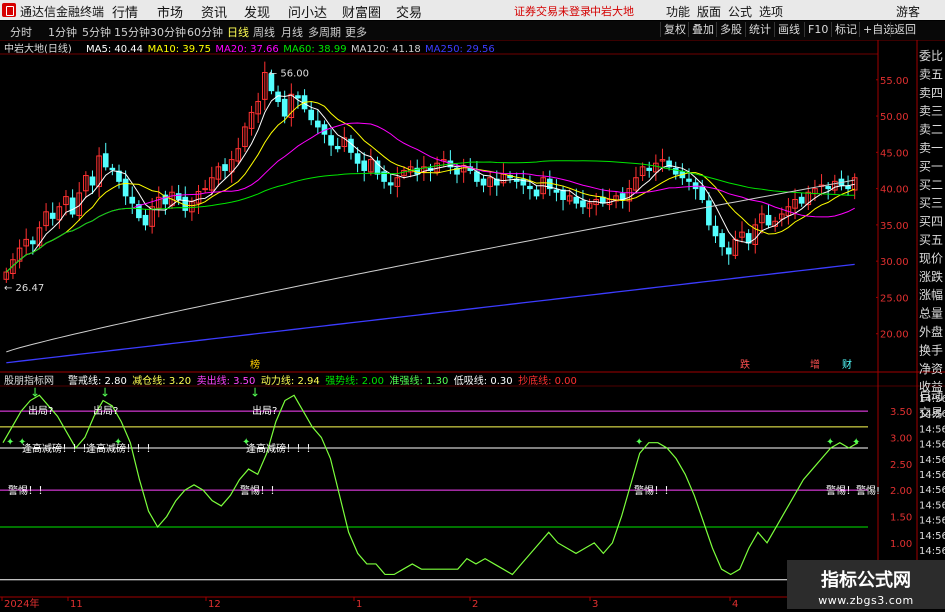  Describe the element at coordinates (901, 465) in the screenshot. I see `indicator-tick-label: 2.50` at that location.